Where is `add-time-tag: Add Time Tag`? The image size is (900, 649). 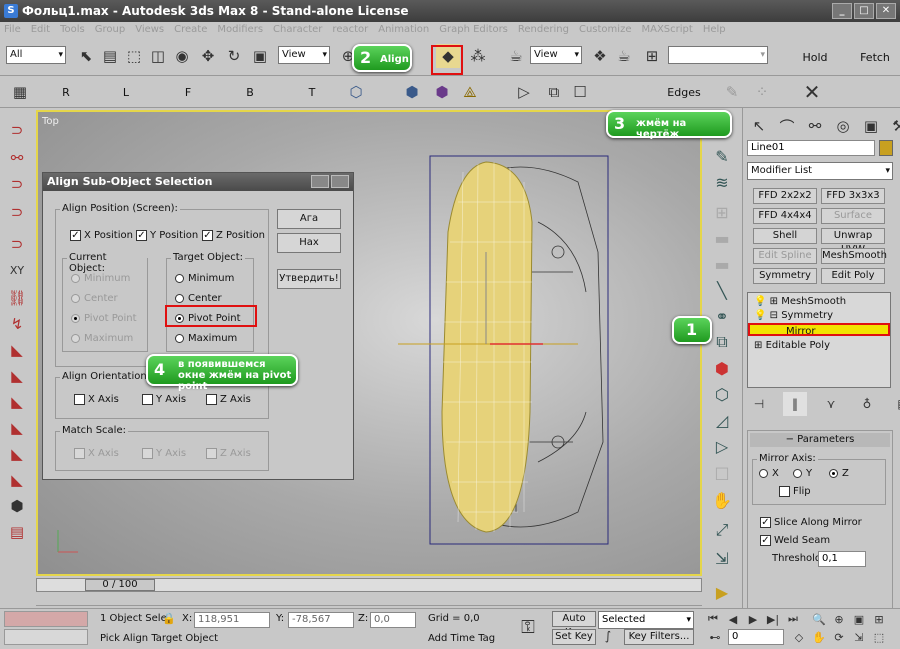 add-time-tag: Add Time Tag is located at coordinates (461, 640).